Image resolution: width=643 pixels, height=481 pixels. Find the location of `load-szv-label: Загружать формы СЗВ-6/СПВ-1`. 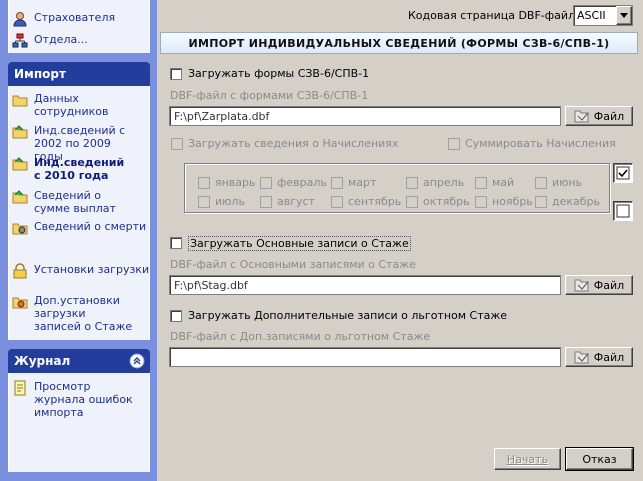

load-szv-label: Загружать формы СЗВ-6/СПВ-1 is located at coordinates (279, 73).